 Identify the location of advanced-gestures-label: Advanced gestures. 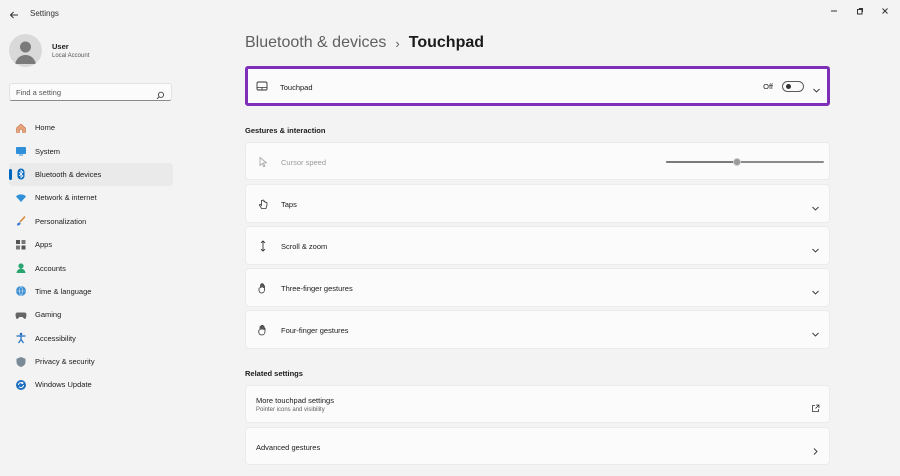
(288, 447).